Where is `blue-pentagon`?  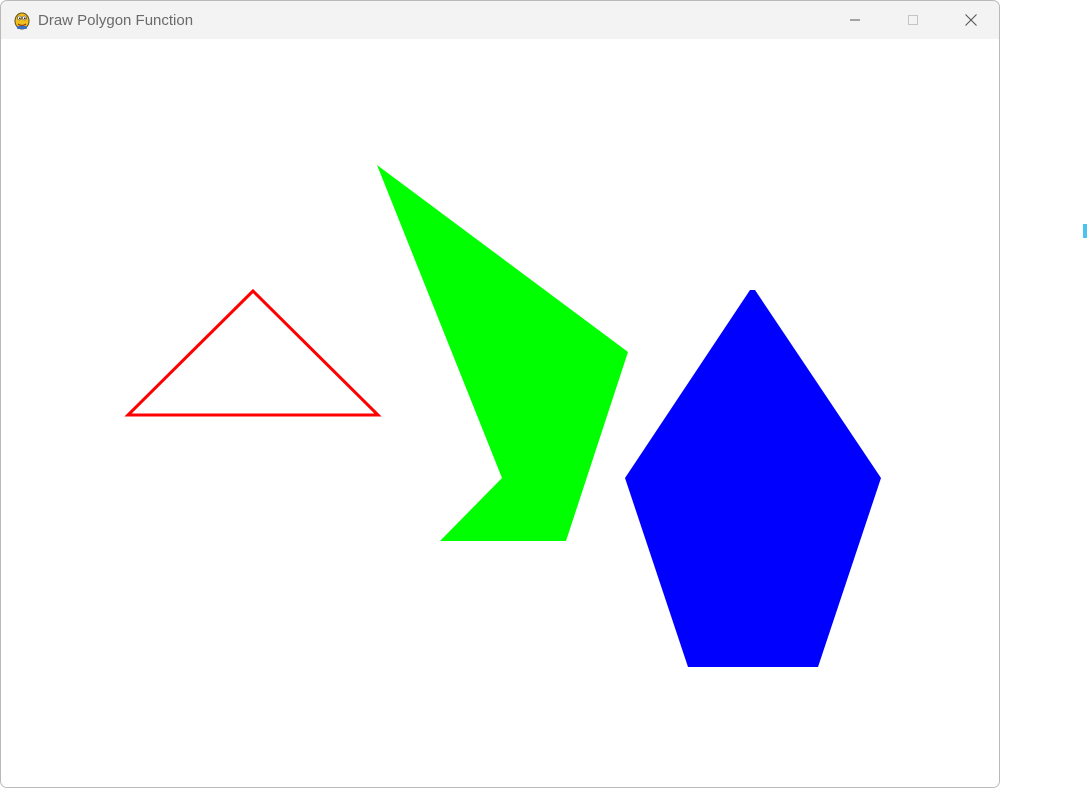 blue-pentagon is located at coordinates (753, 478).